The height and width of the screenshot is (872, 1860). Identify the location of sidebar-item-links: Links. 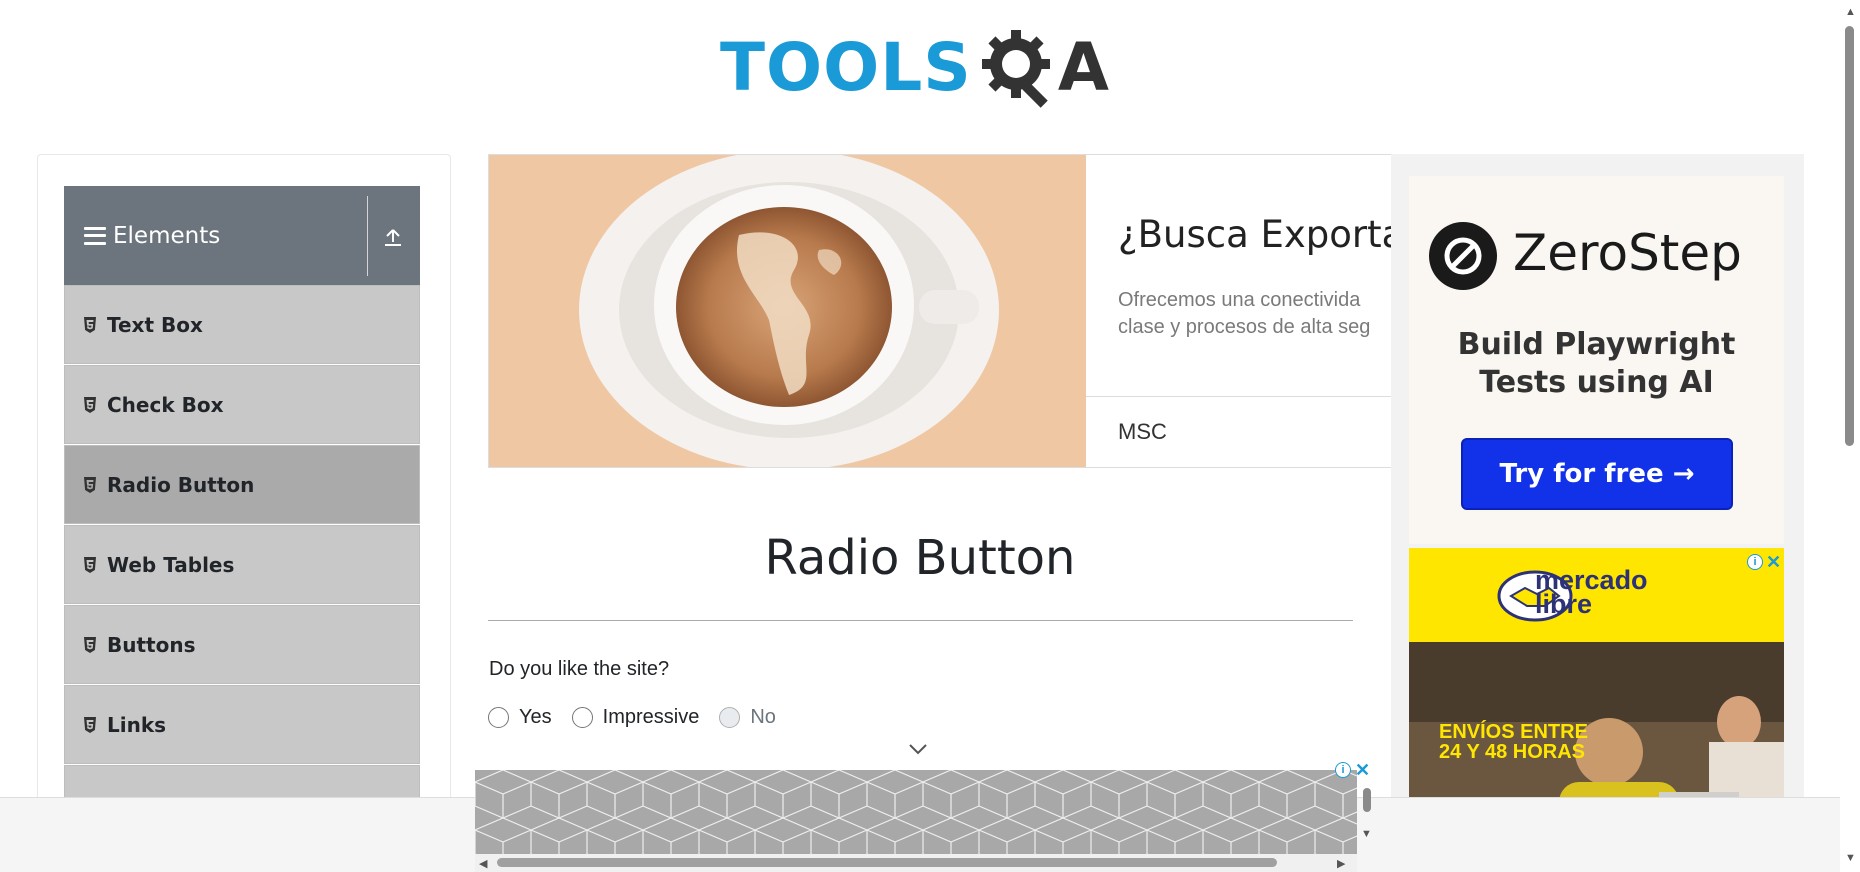
(242, 724).